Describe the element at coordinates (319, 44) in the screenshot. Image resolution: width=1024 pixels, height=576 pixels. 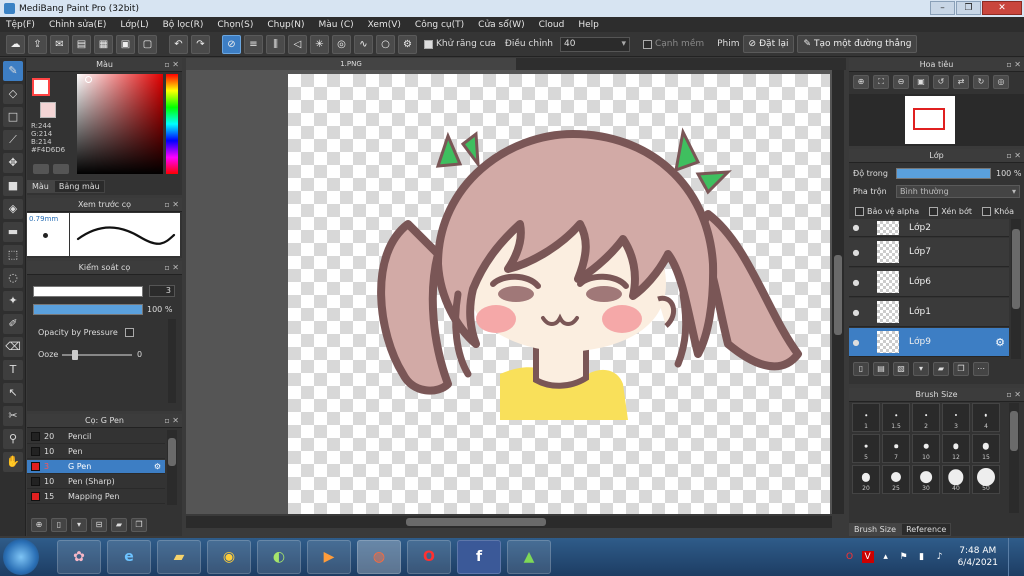
I see `radial-snap-icon: ✳` at that location.